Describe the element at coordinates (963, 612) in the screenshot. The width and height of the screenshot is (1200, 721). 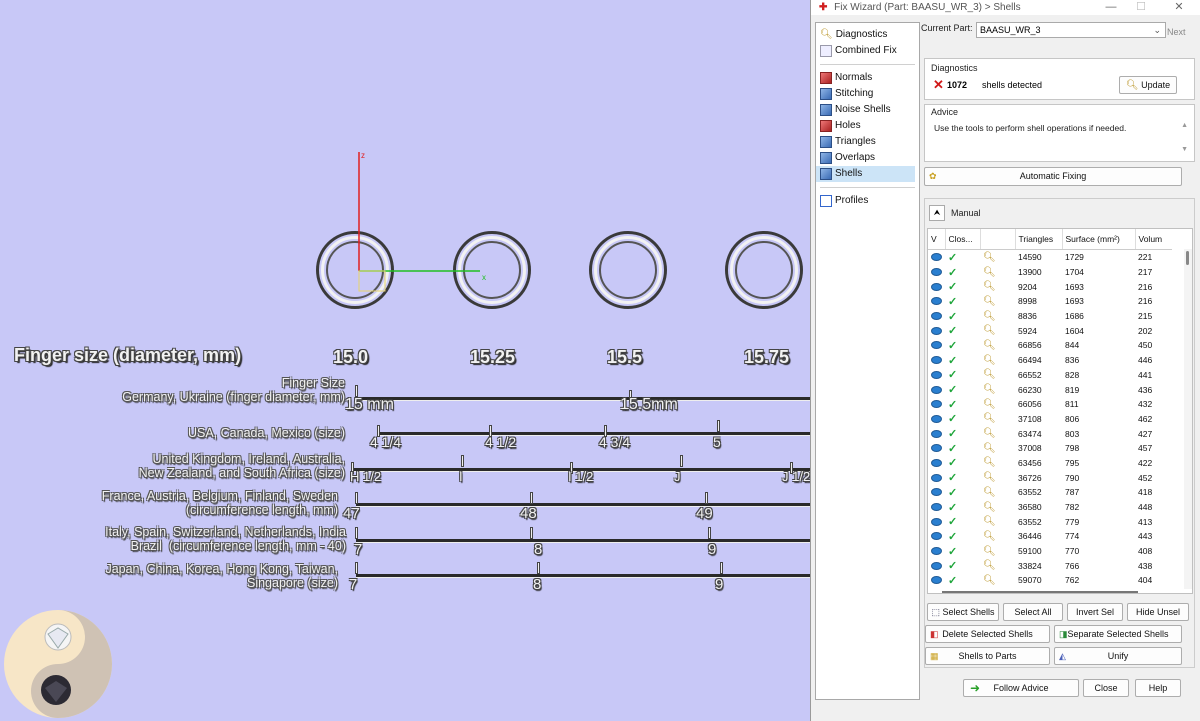
I see `select-shells-button: ⬚ Select Shells` at that location.